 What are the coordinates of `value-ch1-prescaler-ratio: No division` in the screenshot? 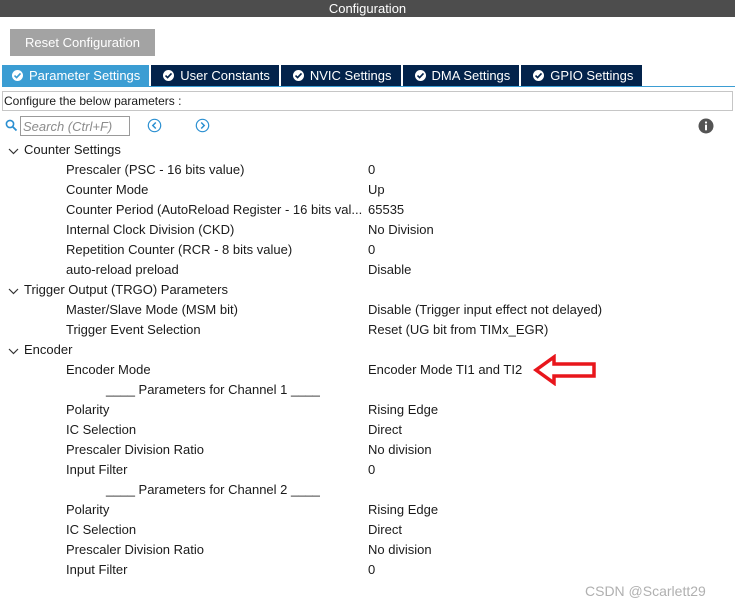 It's located at (400, 450).